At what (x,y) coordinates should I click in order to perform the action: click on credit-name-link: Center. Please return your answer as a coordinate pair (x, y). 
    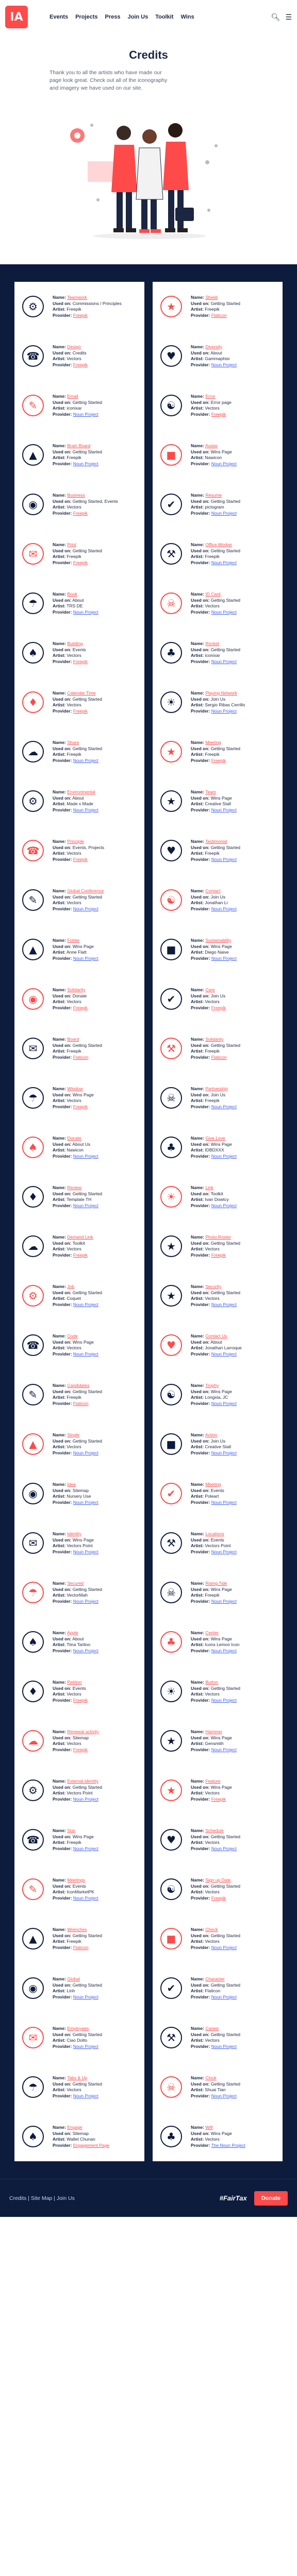
    Looking at the image, I should click on (212, 1632).